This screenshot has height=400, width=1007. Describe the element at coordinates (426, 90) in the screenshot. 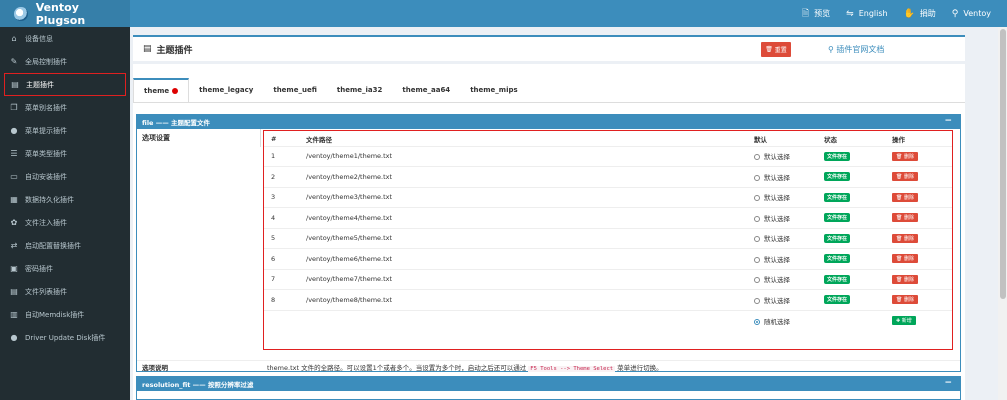

I see `tab-theme-aa64: theme_aa64` at that location.